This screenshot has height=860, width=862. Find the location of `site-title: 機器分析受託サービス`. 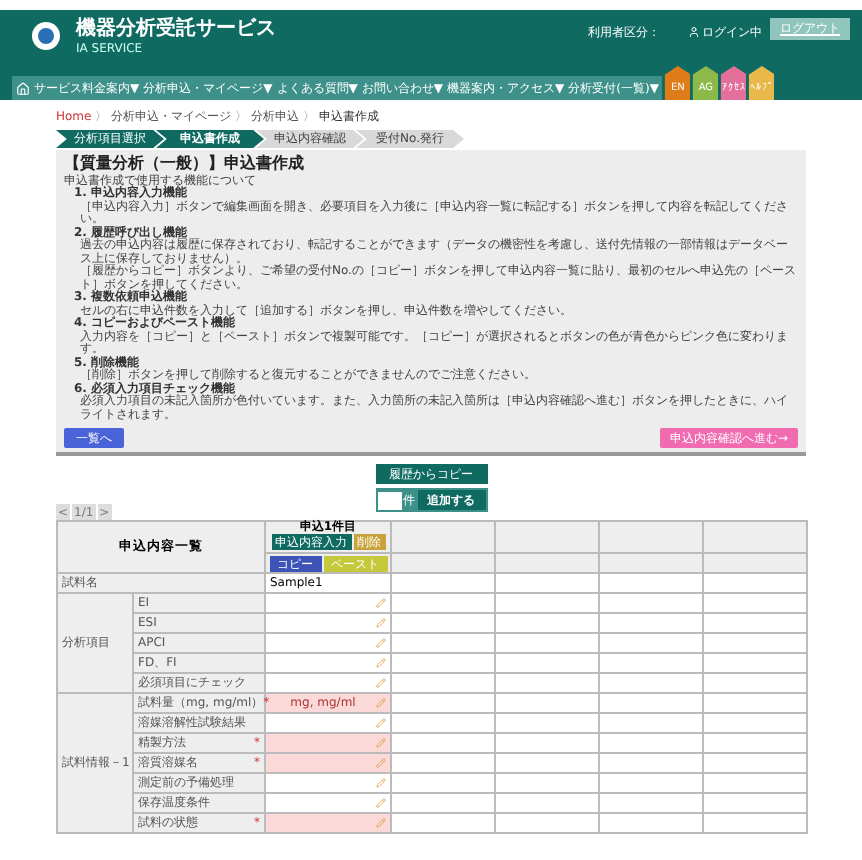

site-title: 機器分析受託サービス is located at coordinates (176, 30).